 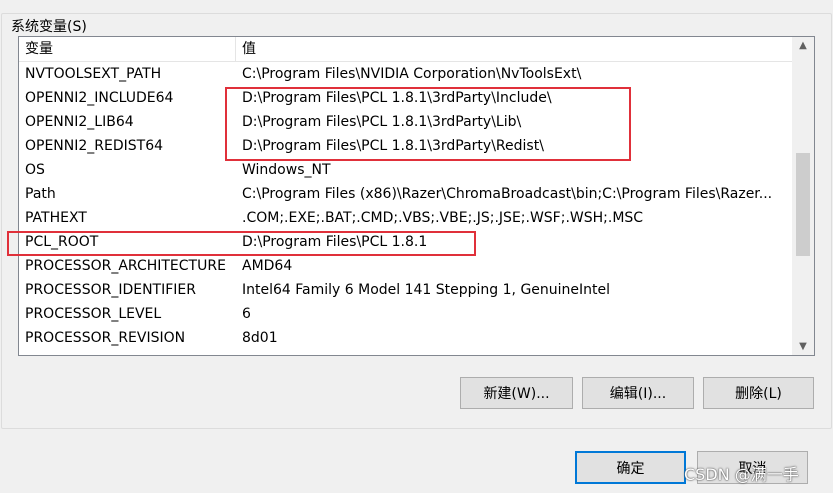 What do you see at coordinates (741, 474) in the screenshot?
I see `watermark: CSDN @满一手` at bounding box center [741, 474].